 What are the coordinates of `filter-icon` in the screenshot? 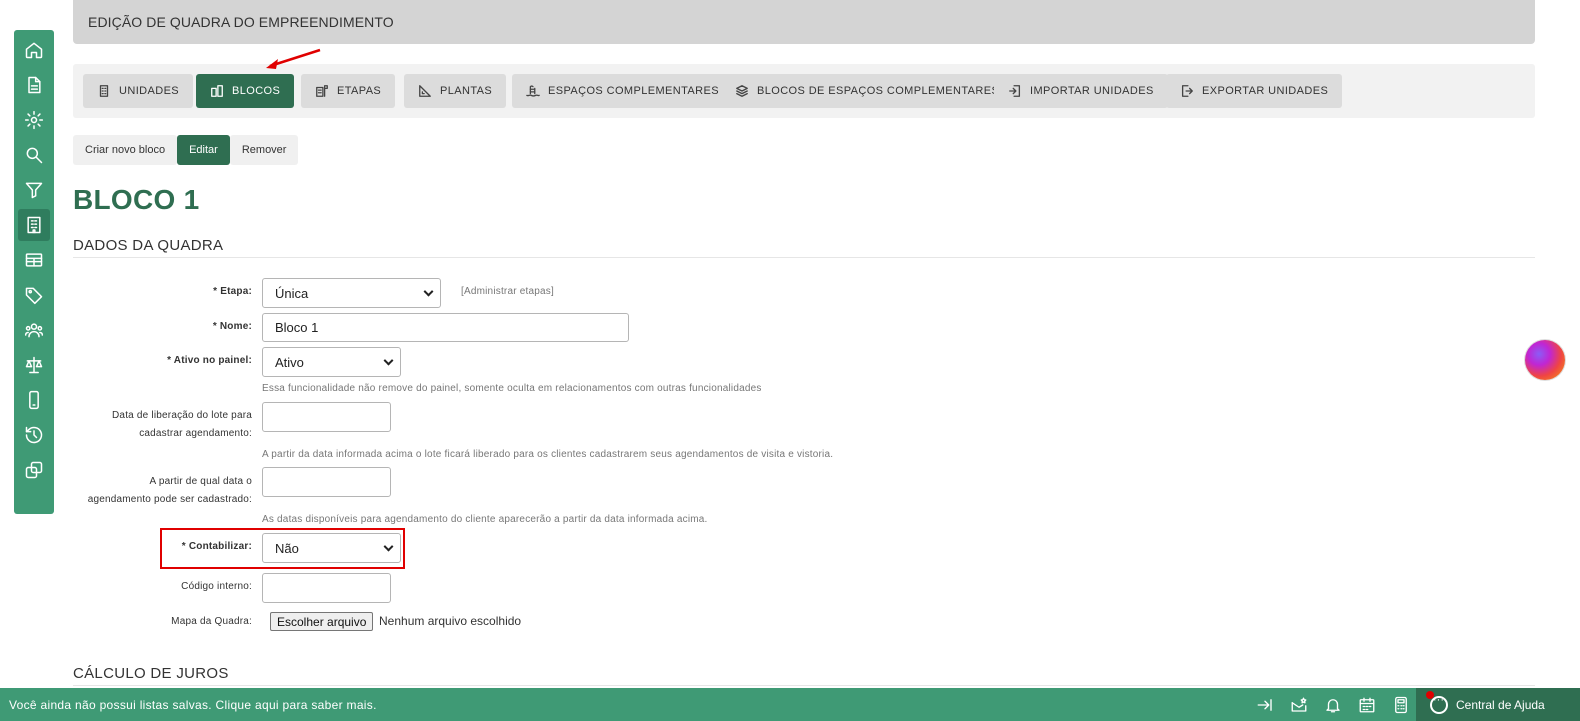 It's located at (34, 190).